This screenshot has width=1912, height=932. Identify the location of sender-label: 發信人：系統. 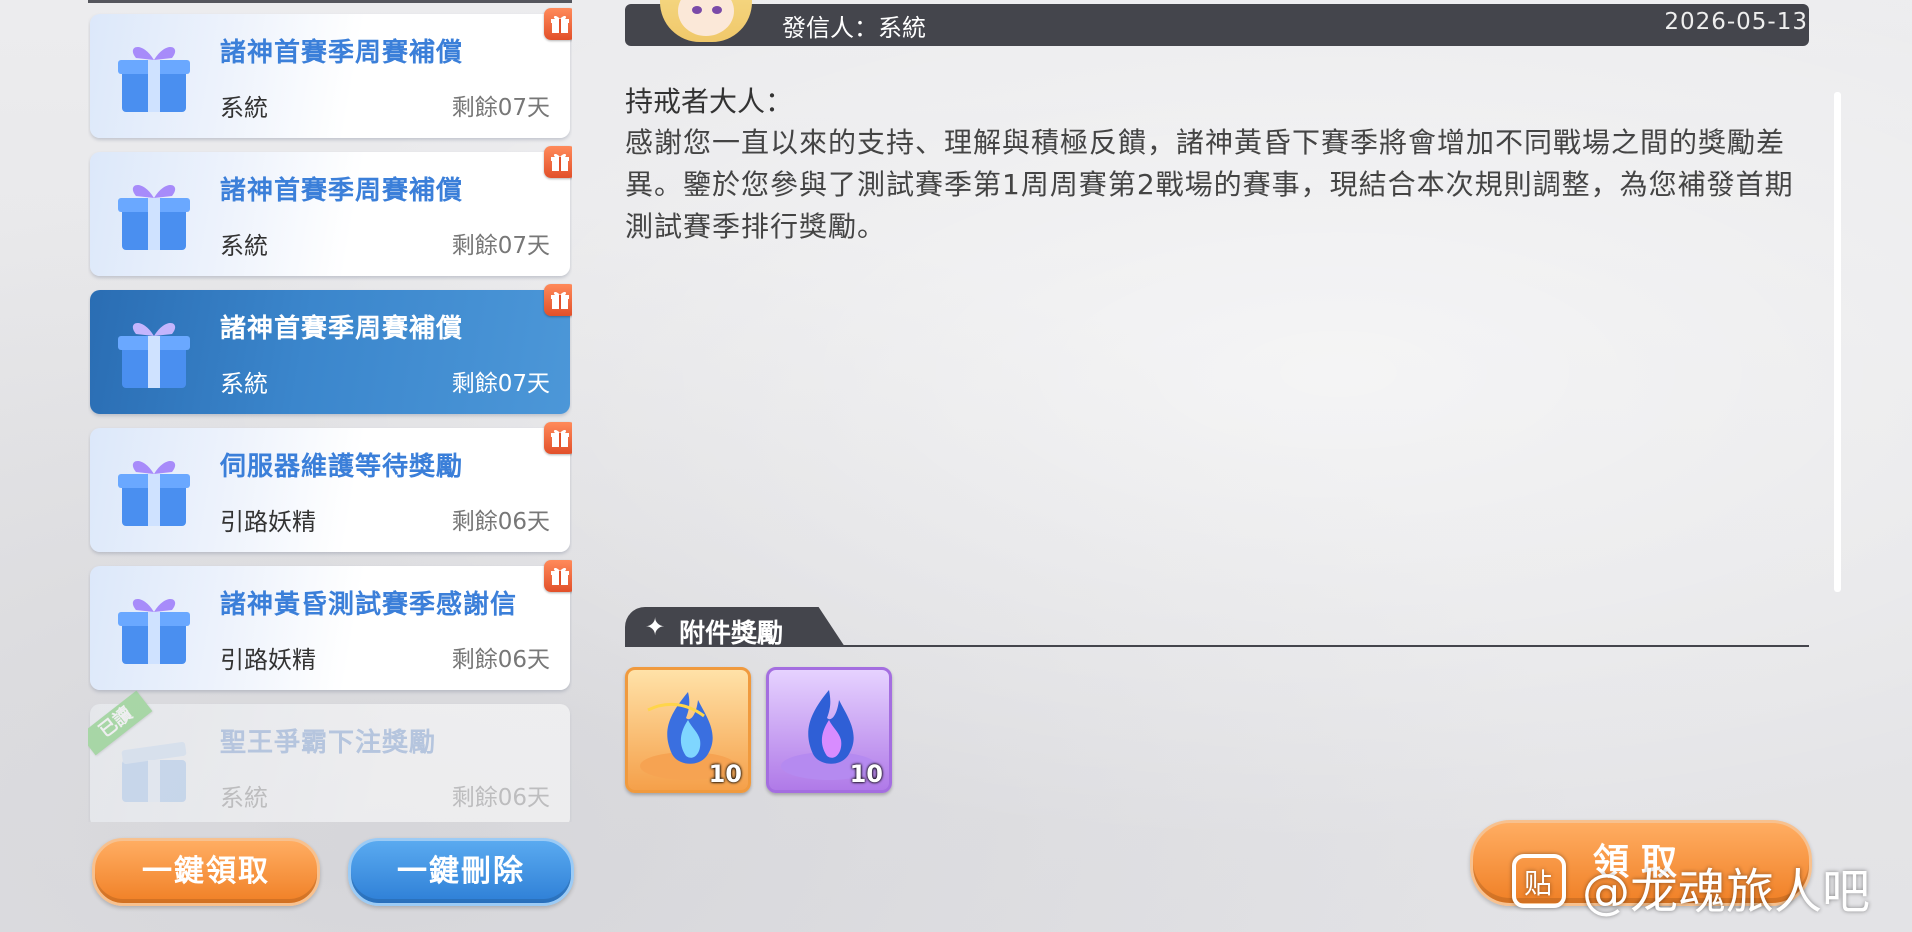
(854, 28).